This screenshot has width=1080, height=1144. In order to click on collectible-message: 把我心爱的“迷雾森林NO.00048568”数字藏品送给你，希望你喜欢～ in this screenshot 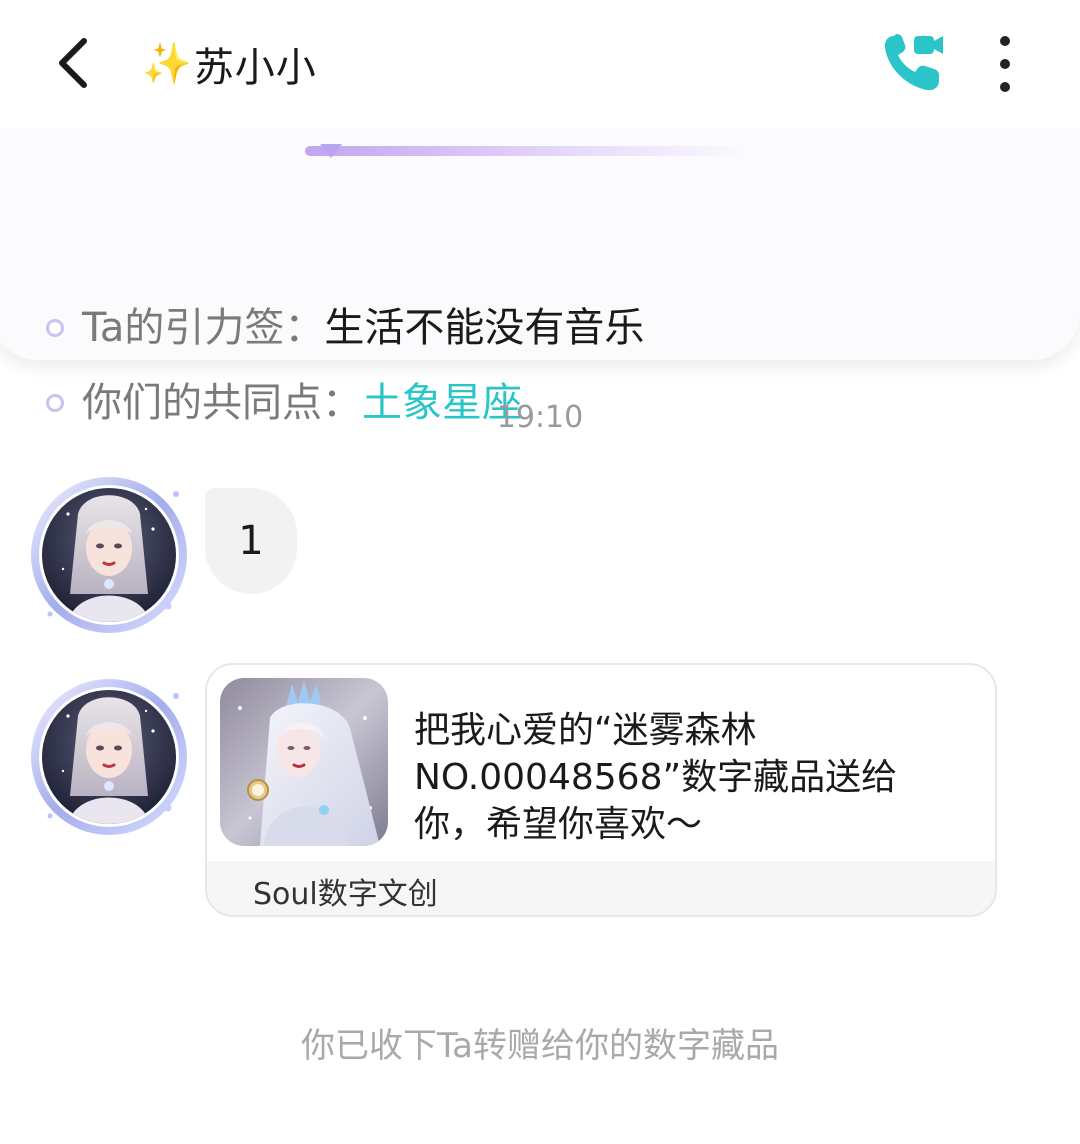, I will do `click(656, 777)`.